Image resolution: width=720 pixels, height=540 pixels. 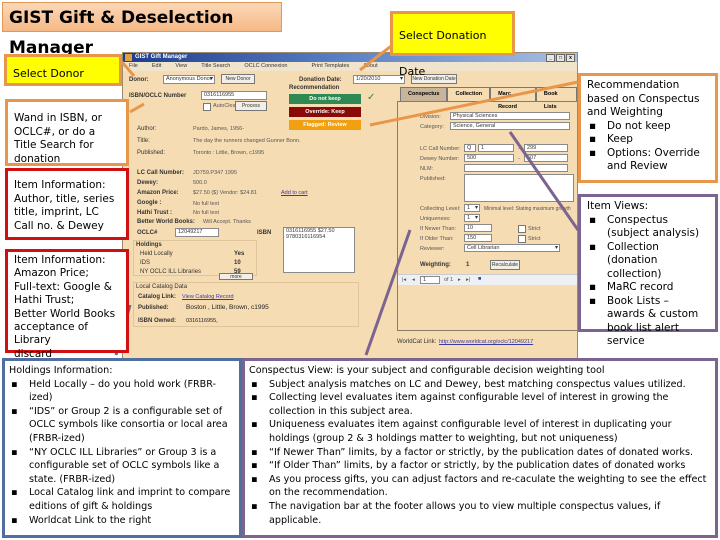 What do you see at coordinates (156, 66) in the screenshot?
I see `menu-edit: Edit` at bounding box center [156, 66].